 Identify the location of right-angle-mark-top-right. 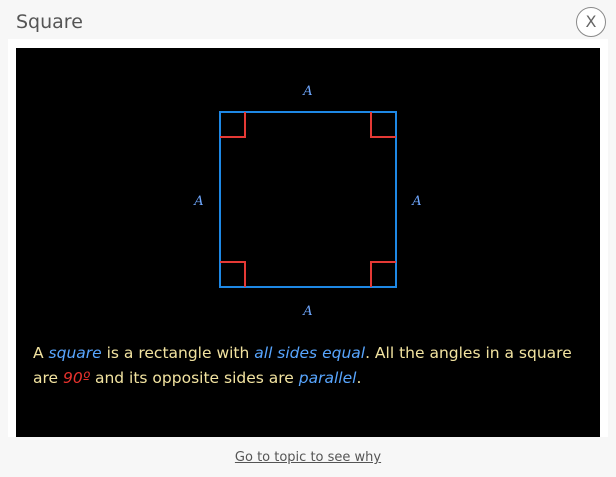
(383, 125).